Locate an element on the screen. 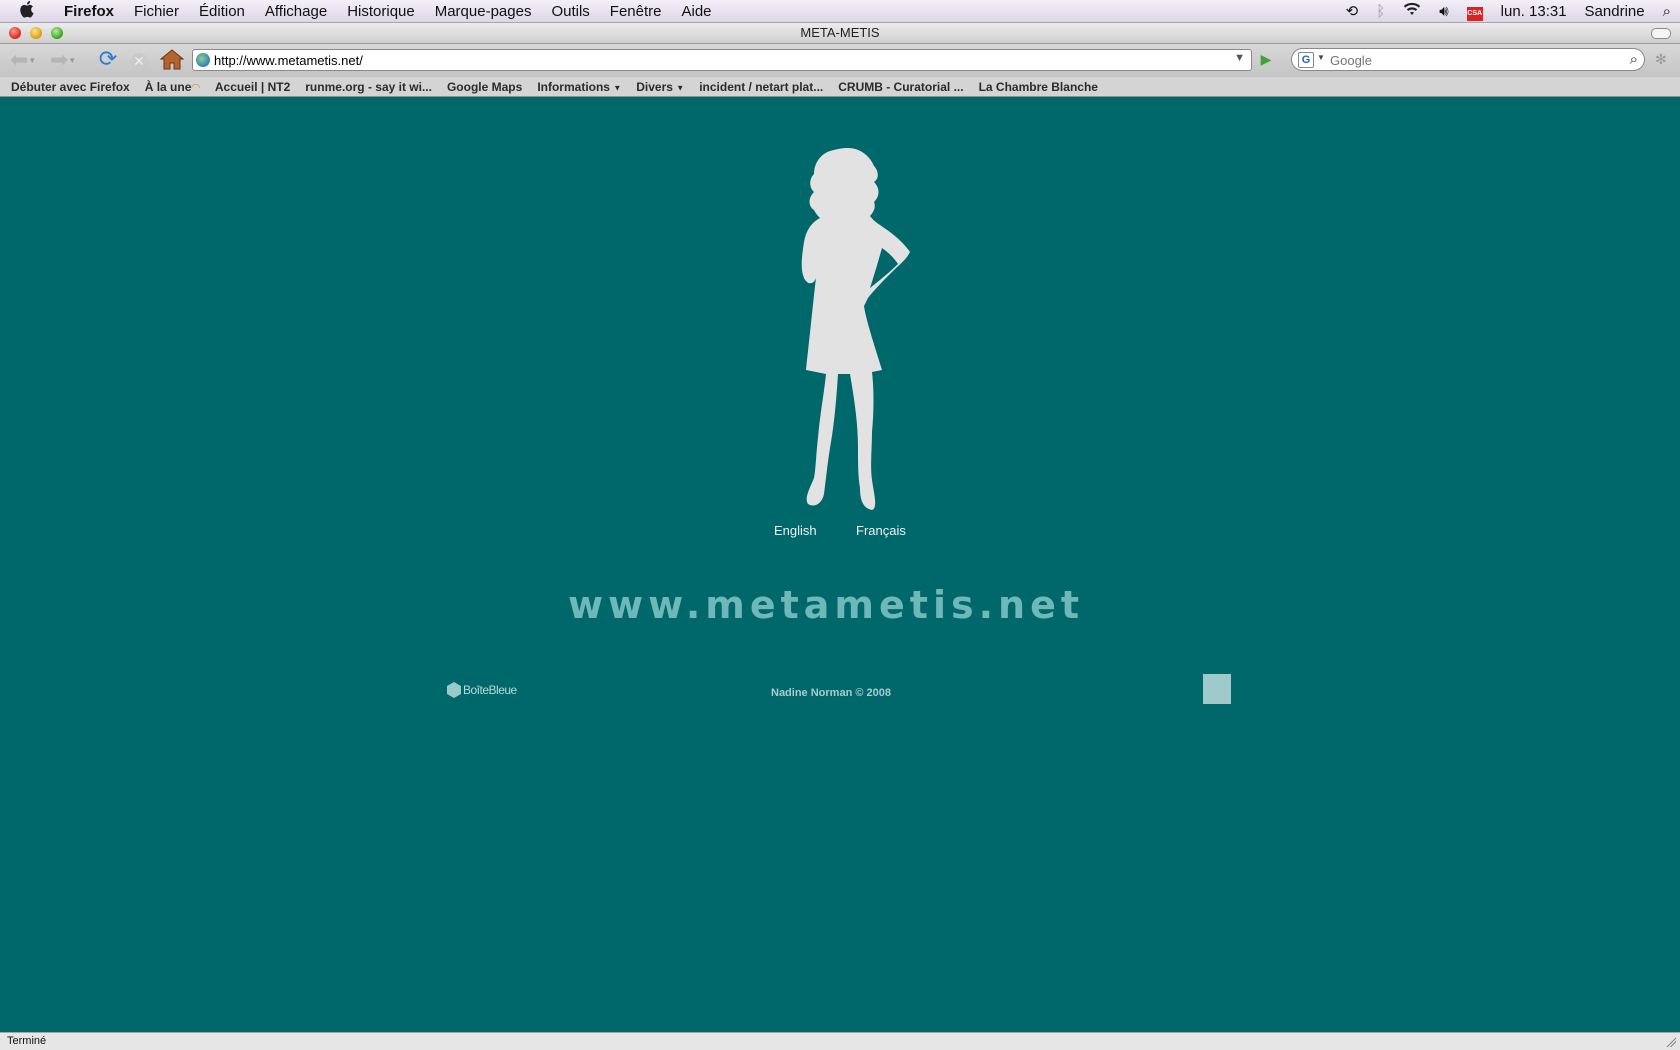 Image resolution: width=1680 pixels, height=1050 pixels. status-text: Terminé is located at coordinates (27, 1041).